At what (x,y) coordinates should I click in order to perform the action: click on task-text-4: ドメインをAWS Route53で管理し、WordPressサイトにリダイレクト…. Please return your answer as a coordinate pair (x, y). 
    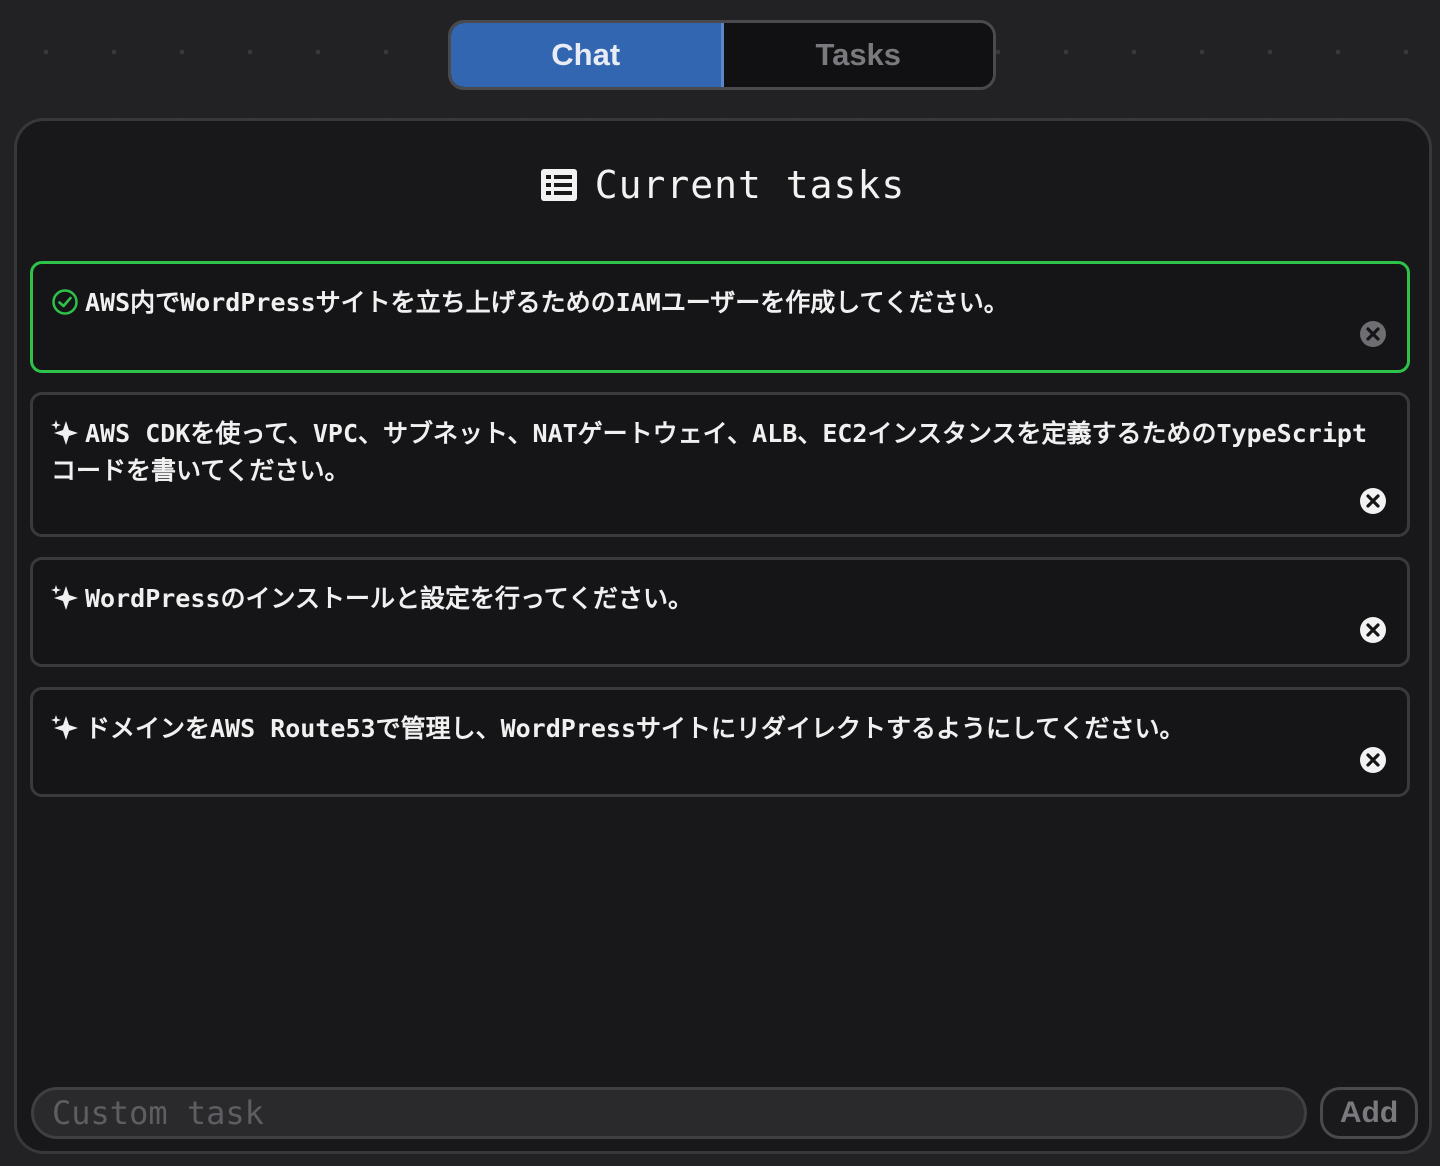
    Looking at the image, I should click on (635, 728).